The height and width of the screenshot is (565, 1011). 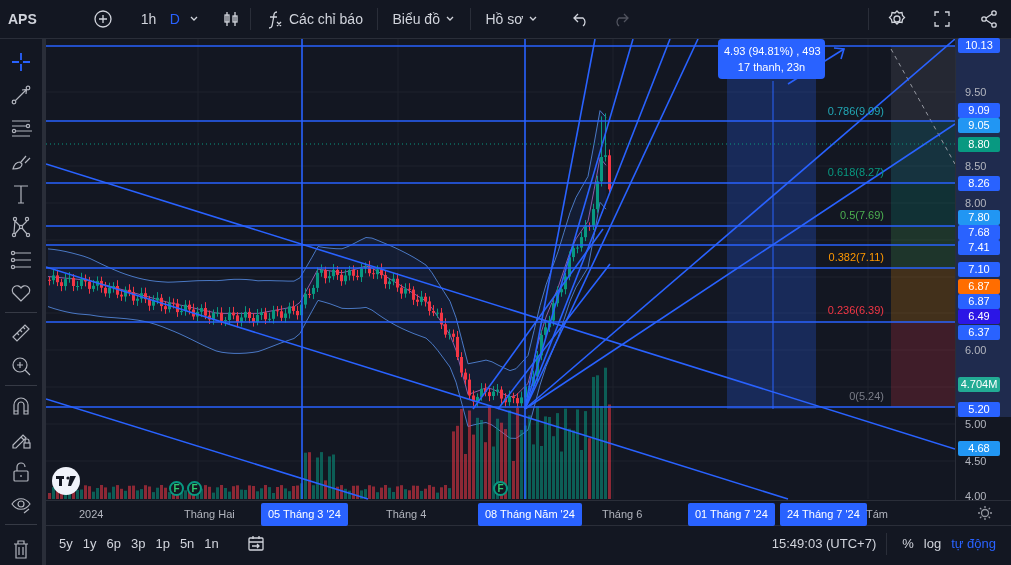 What do you see at coordinates (861, 215) in the screenshot?
I see `fib-level-label: 0.5(7.69)` at bounding box center [861, 215].